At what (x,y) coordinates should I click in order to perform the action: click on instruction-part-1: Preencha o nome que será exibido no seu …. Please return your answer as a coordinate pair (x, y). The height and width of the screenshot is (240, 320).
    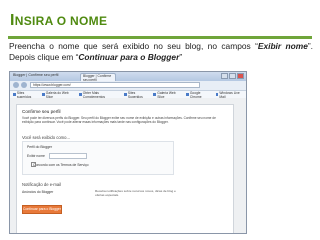
    Looking at the image, I should click on (133, 46).